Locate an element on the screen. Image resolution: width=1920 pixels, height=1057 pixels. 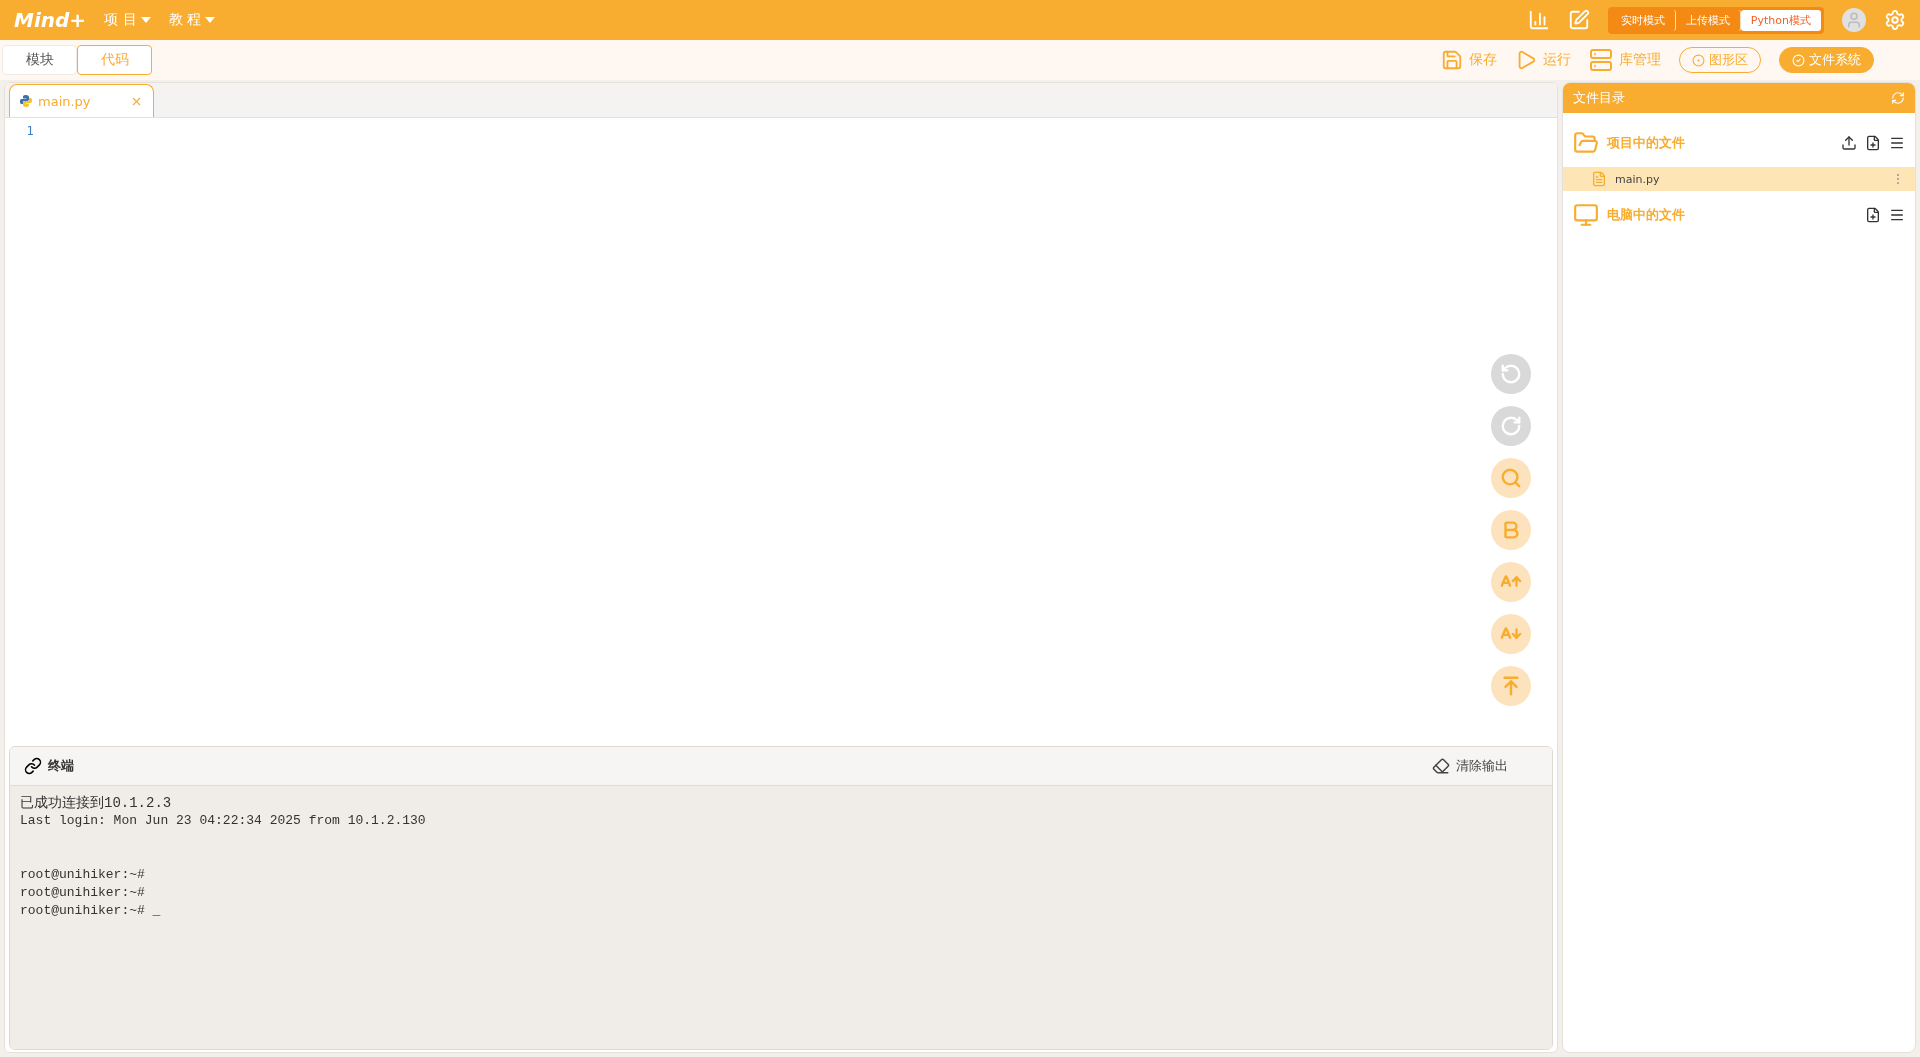
file-row: main.py is located at coordinates (1739, 179).